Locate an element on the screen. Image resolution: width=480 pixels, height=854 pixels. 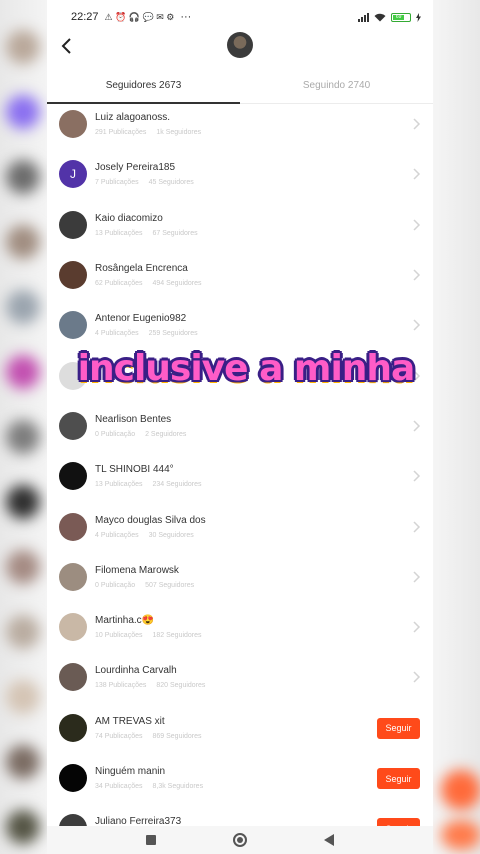
follower-name: Mayco douglas Silva dos is located at coordinates (150, 520).